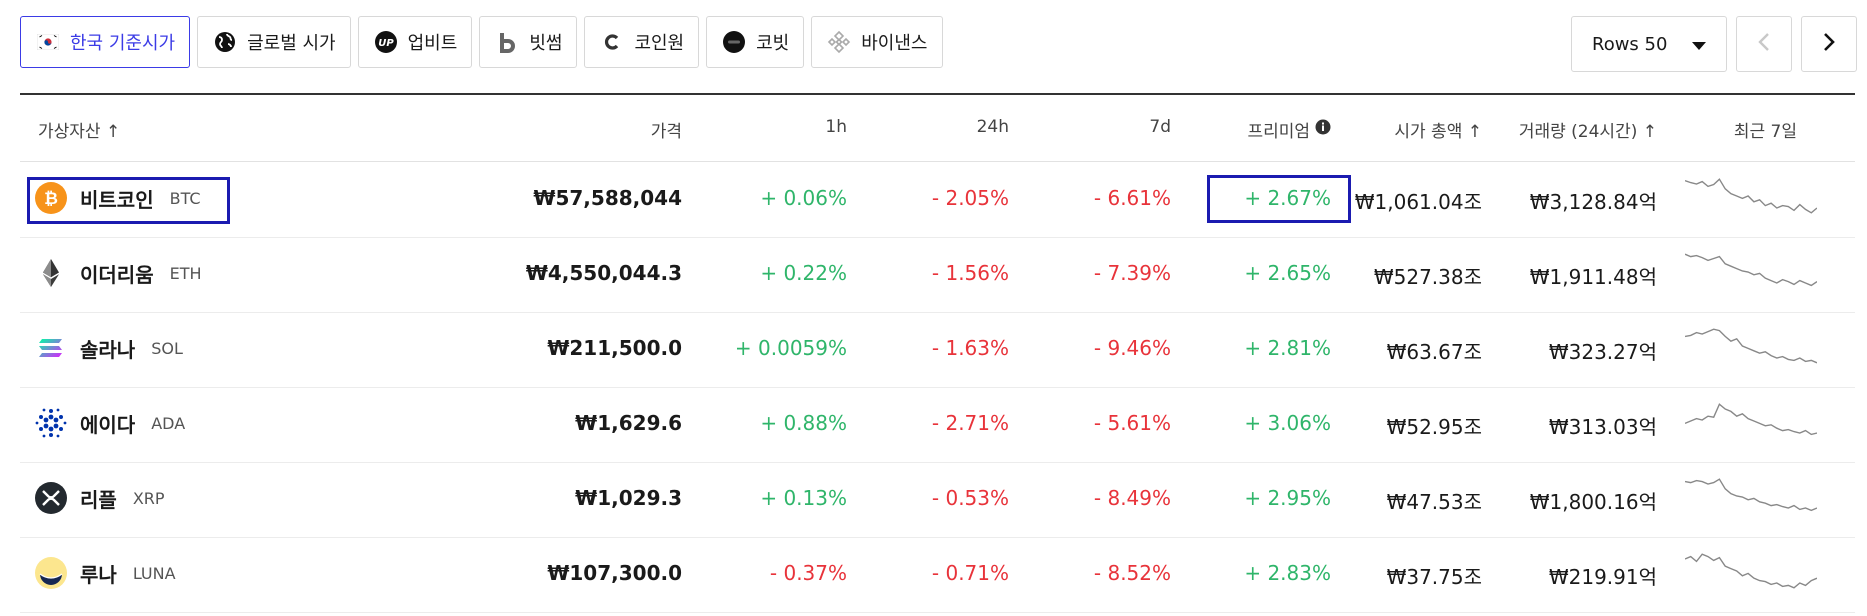 This screenshot has height=616, width=1867. Describe the element at coordinates (970, 348) in the screenshot. I see `change-24h-cell: - 1.63%` at that location.